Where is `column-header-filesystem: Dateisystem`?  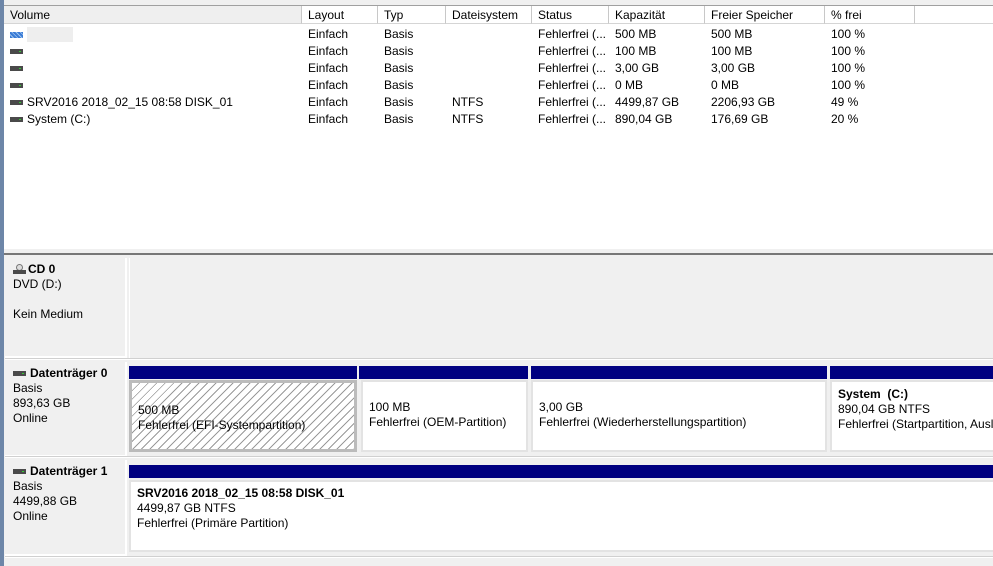 column-header-filesystem: Dateisystem is located at coordinates (489, 15).